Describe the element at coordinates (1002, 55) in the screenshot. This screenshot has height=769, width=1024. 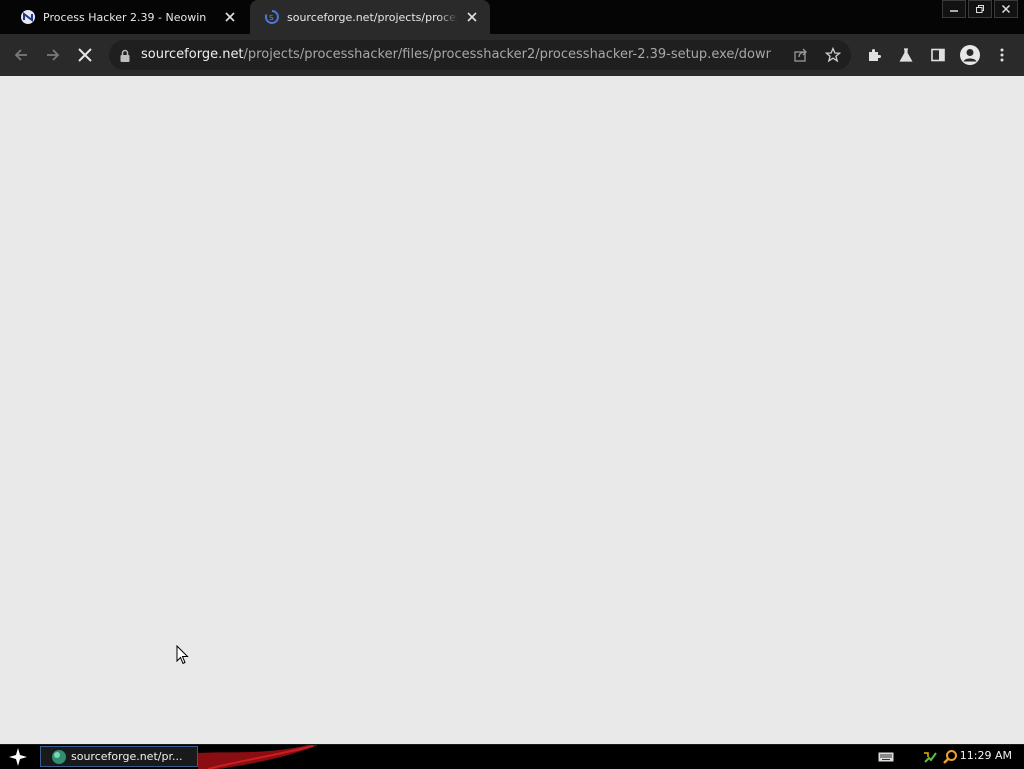
I see `menu-icon` at that location.